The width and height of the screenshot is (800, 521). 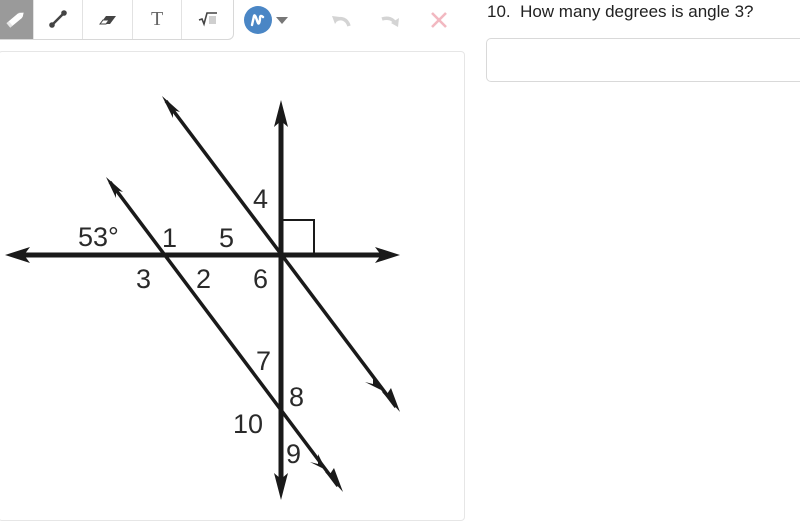 What do you see at coordinates (263, 361) in the screenshot?
I see `angle-7-label: 7` at bounding box center [263, 361].